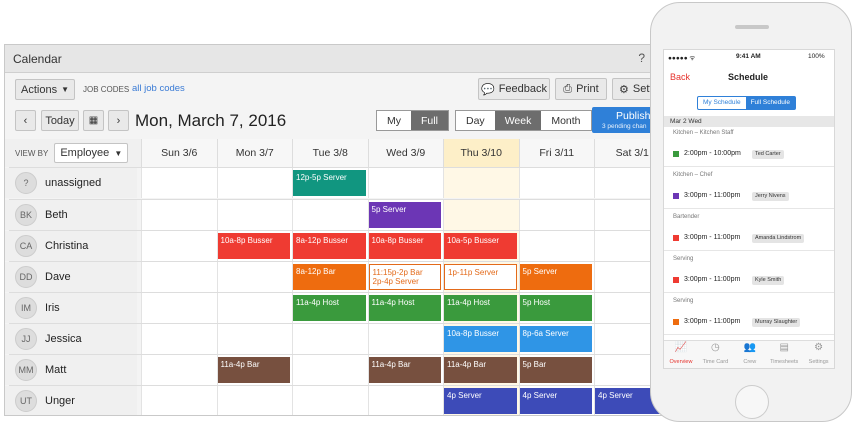  Describe the element at coordinates (394, 120) in the screenshot. I see `scope-my: My` at that location.